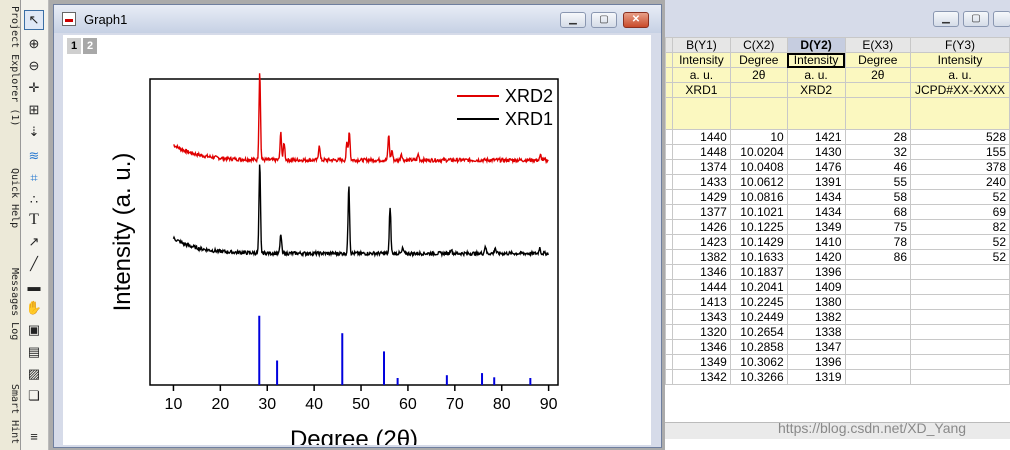 The width and height of the screenshot is (1010, 450). What do you see at coordinates (816, 242) in the screenshot?
I see `cell: 1410` at bounding box center [816, 242].